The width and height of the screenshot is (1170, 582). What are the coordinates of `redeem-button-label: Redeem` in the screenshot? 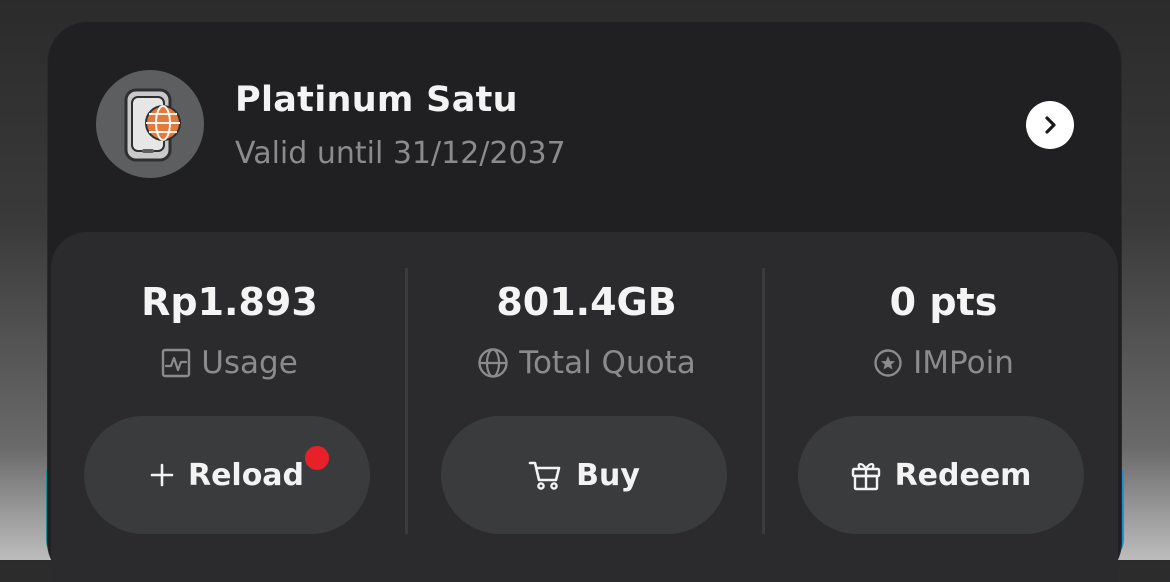 It's located at (963, 475).